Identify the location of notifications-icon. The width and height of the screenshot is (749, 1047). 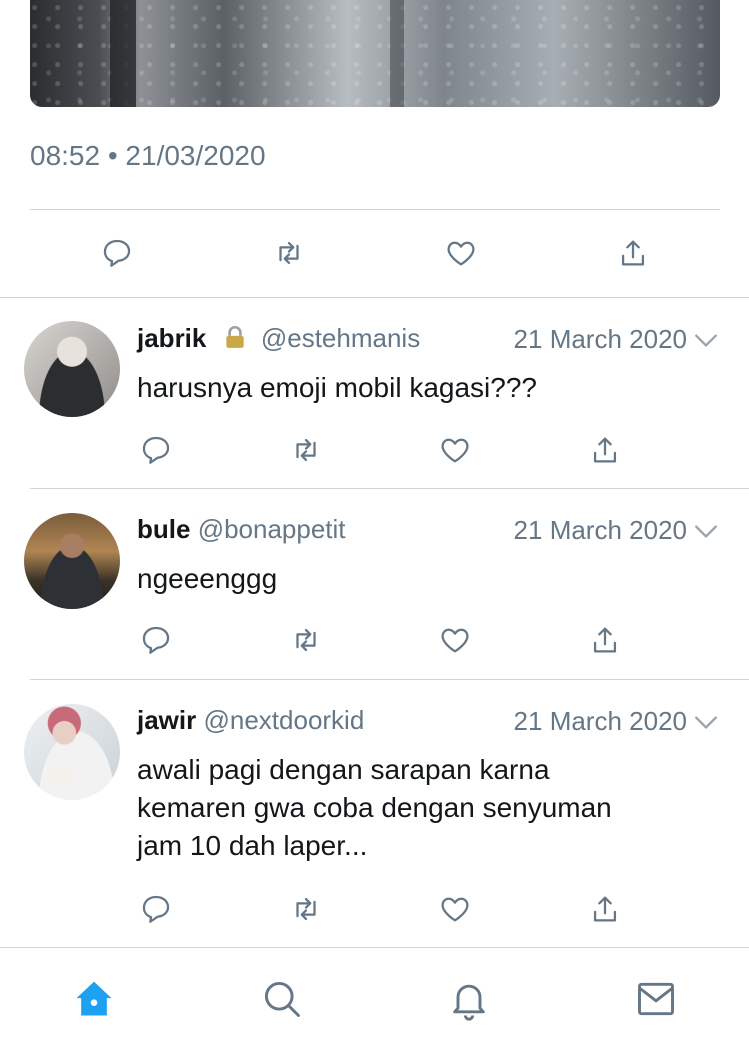
(469, 1002).